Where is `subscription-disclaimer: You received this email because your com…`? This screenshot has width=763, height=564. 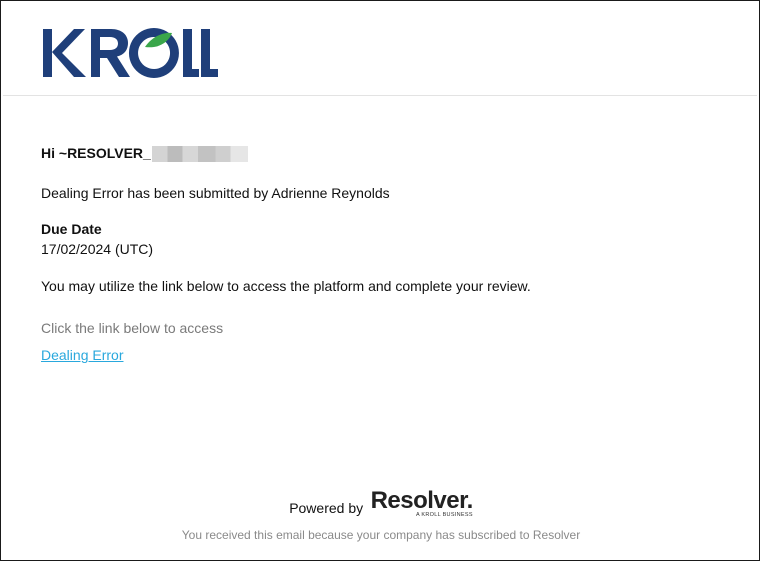
subscription-disclaimer: You received this email because your com… is located at coordinates (381, 535).